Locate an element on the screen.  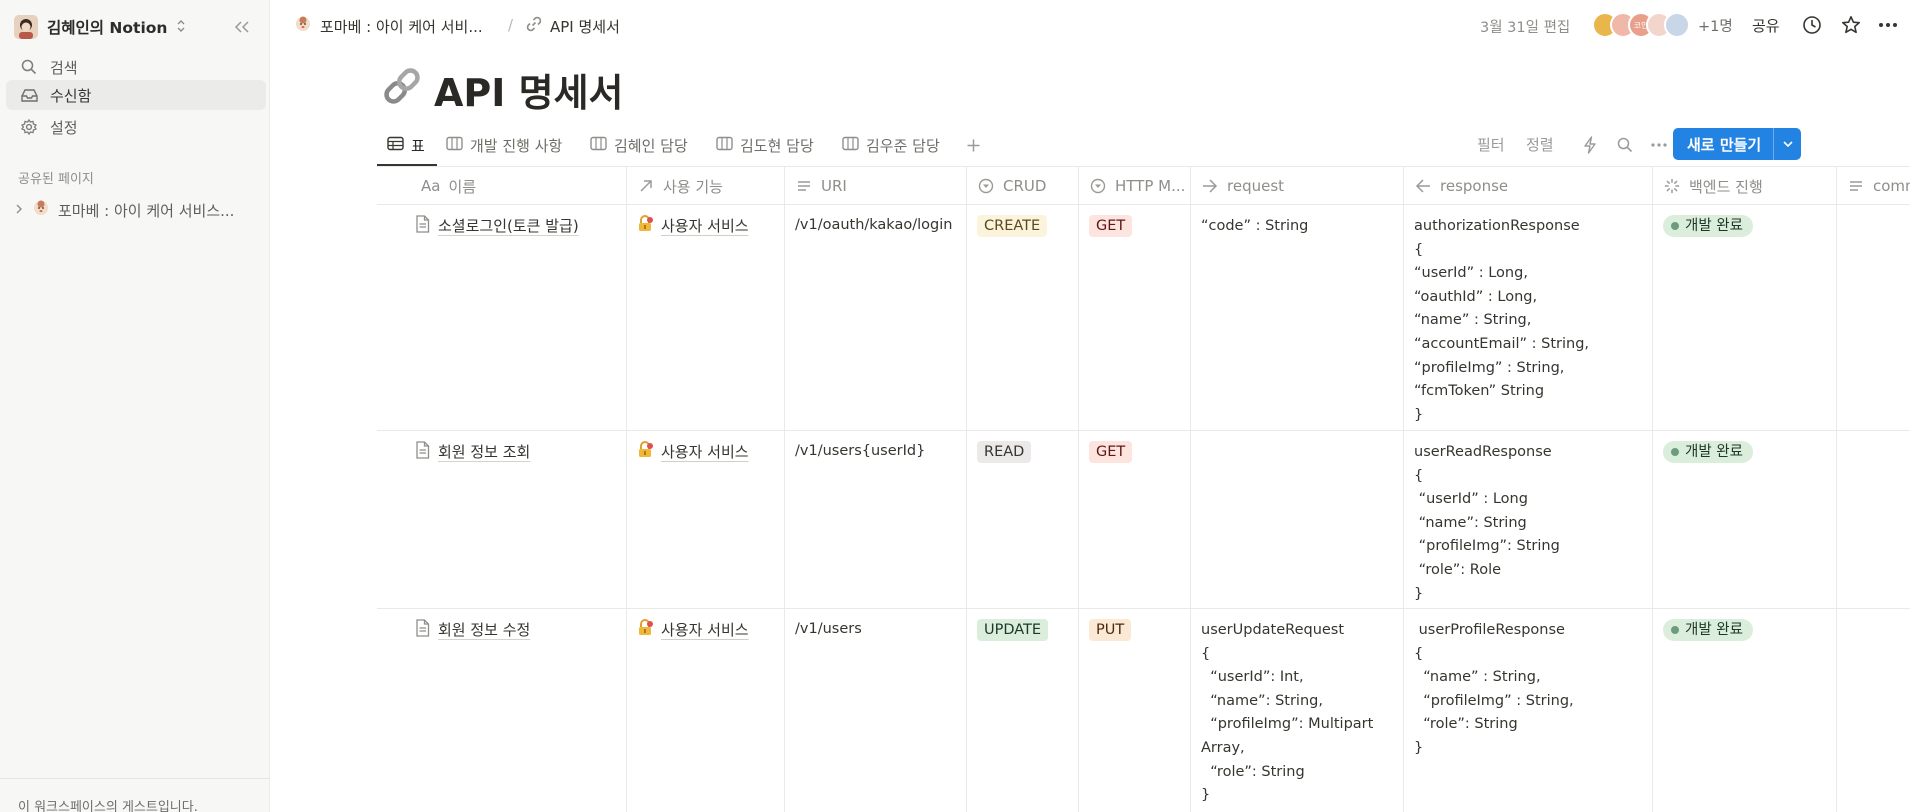
new-button: 새로 만들기 is located at coordinates (1737, 144).